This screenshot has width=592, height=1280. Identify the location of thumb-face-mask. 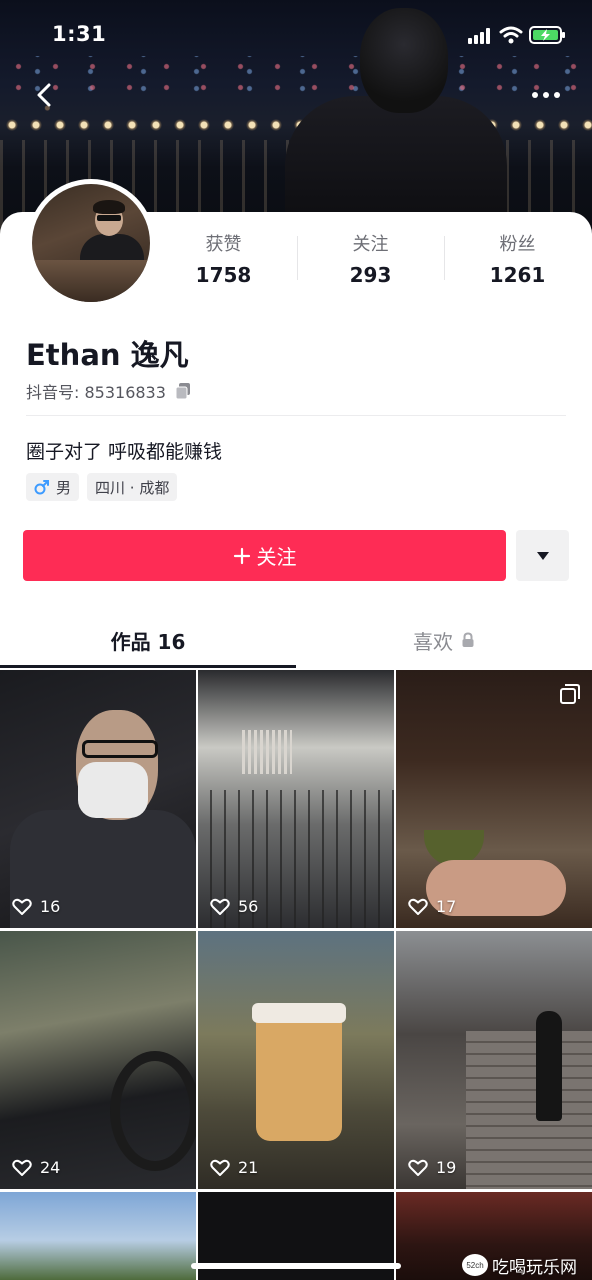
(113, 790).